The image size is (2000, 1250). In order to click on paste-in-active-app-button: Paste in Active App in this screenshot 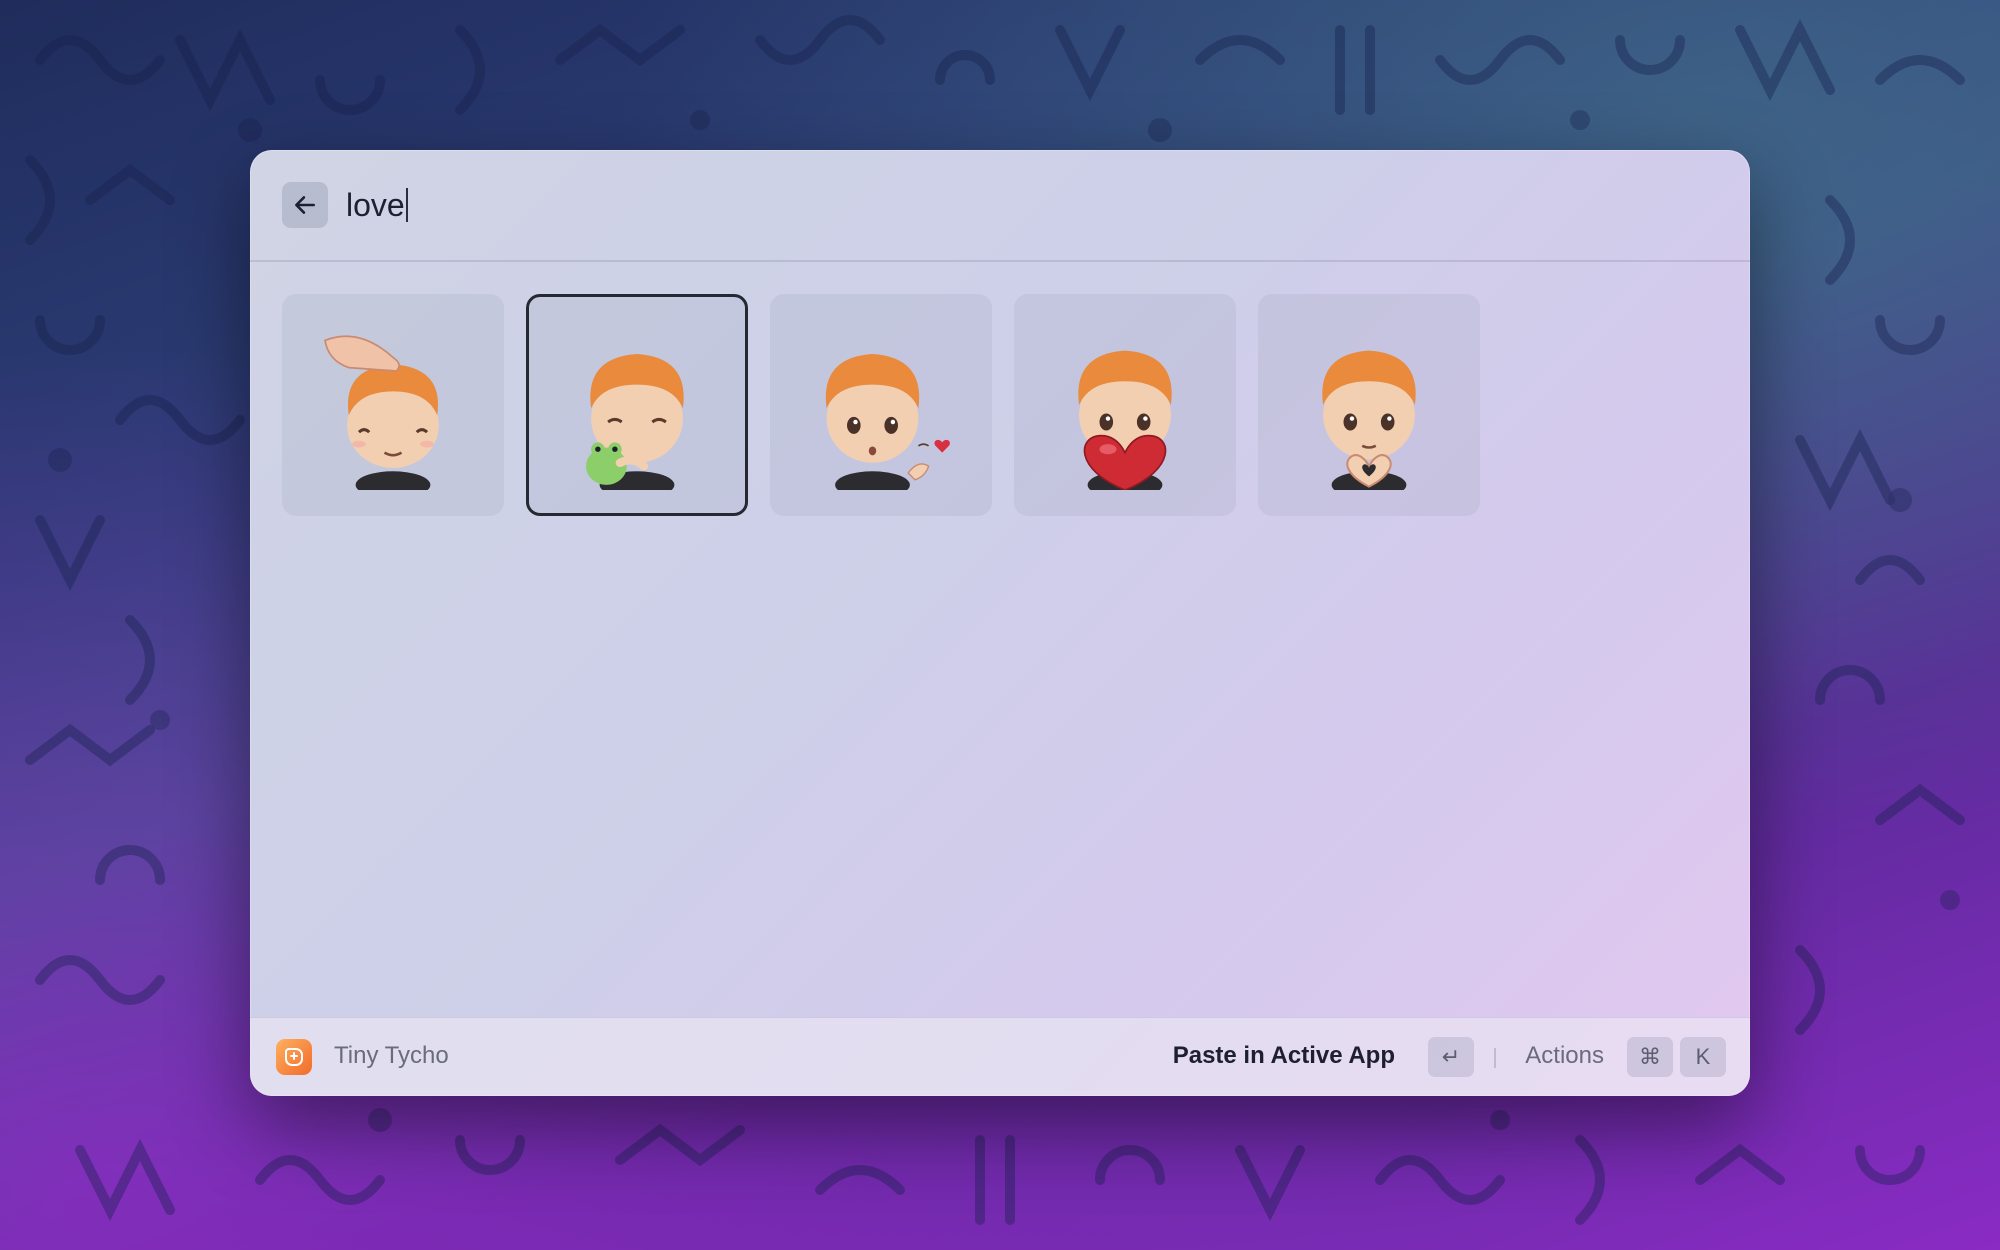, I will do `click(1284, 1056)`.